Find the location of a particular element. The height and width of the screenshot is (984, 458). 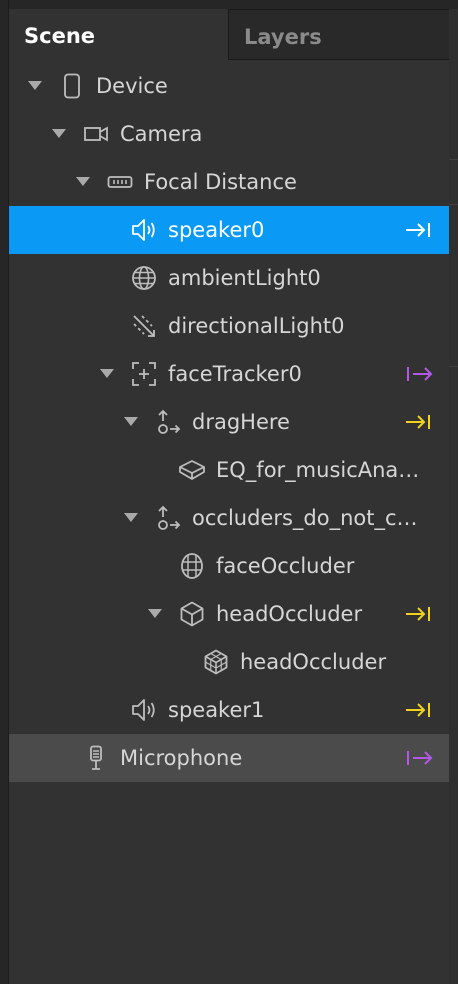

tree-label: Microphone is located at coordinates (181, 758).